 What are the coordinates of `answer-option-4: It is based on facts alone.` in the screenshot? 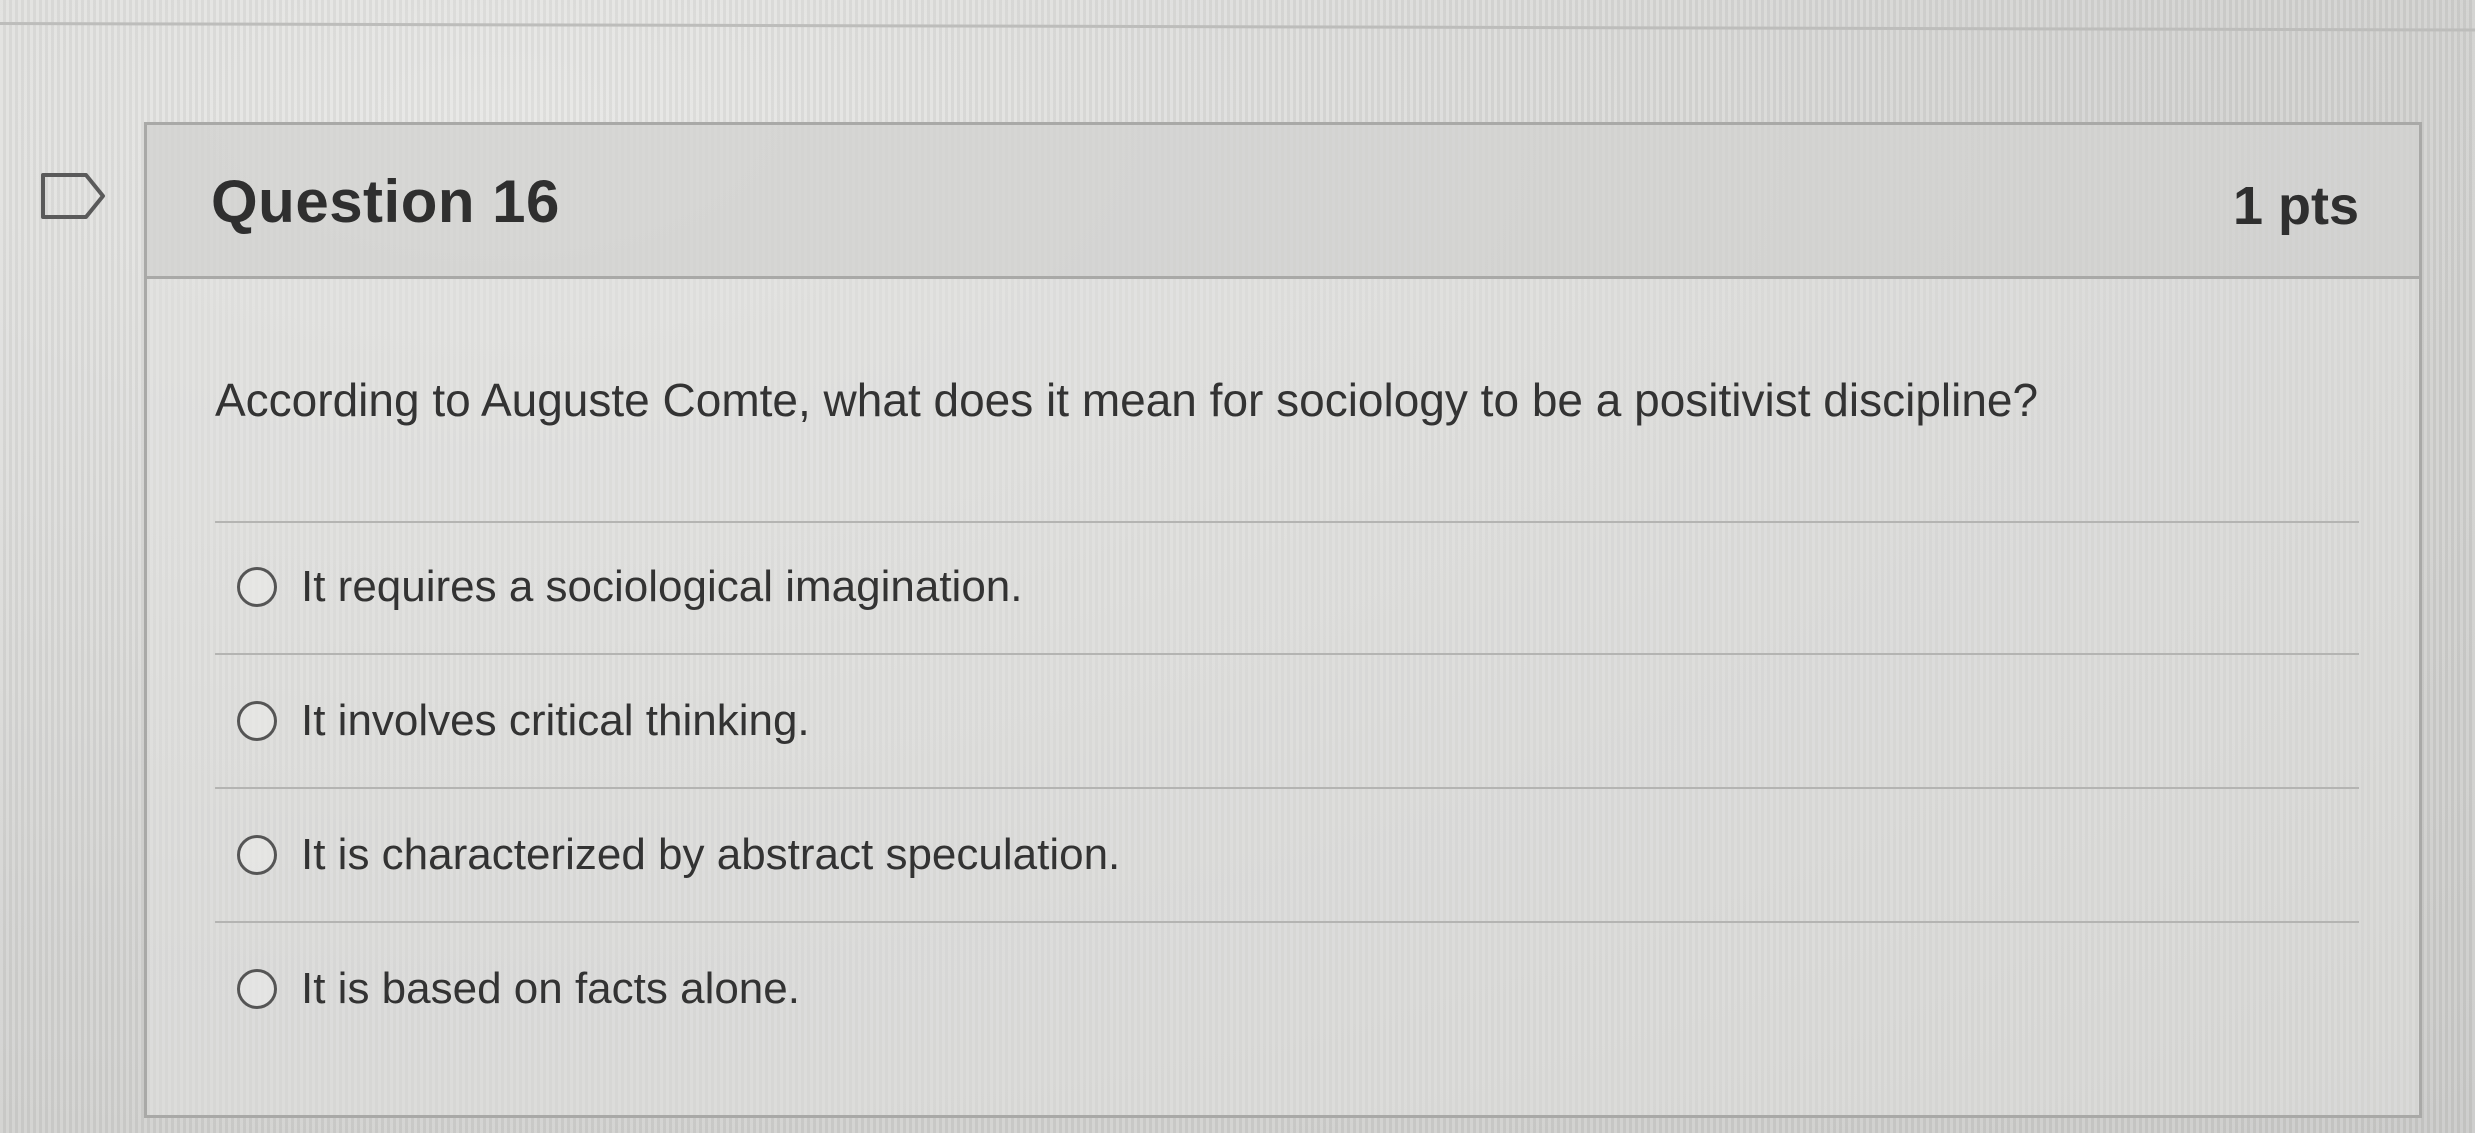 It's located at (518, 989).